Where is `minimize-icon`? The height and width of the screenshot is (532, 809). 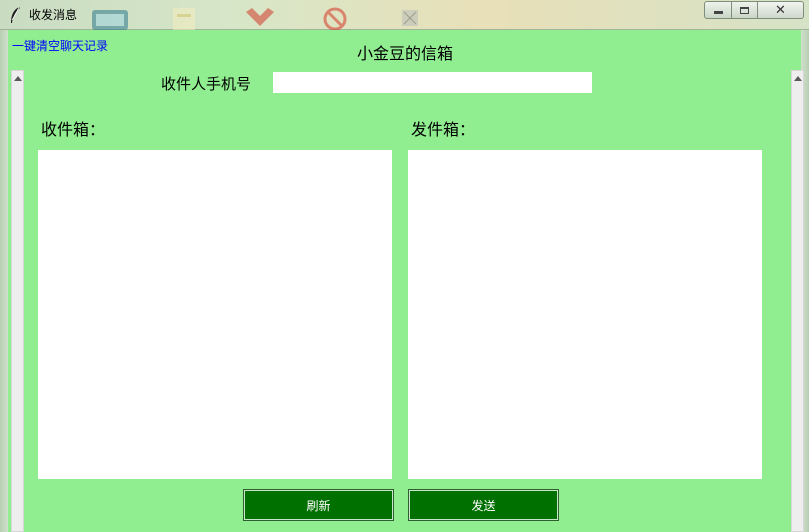 minimize-icon is located at coordinates (718, 12).